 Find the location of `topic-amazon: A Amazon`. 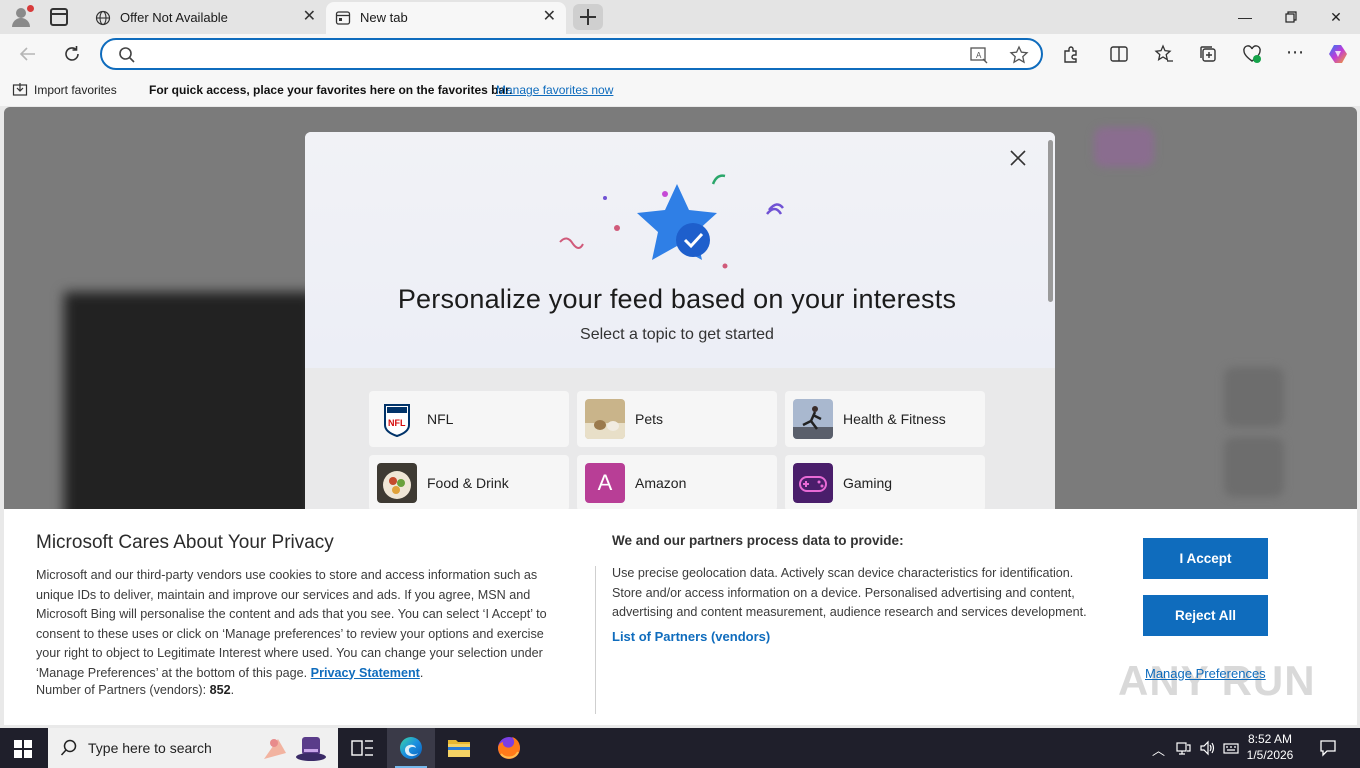

topic-amazon: A Amazon is located at coordinates (677, 483).